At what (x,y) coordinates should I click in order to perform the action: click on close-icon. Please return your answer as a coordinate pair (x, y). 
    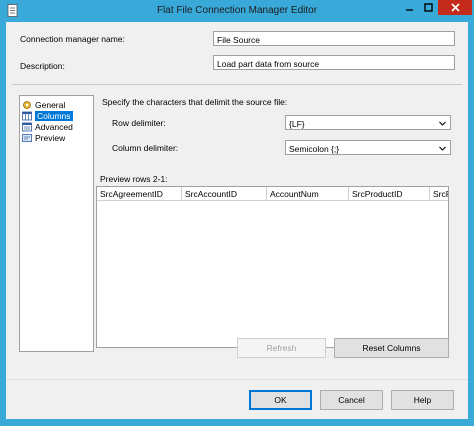
    Looking at the image, I should click on (455, 7).